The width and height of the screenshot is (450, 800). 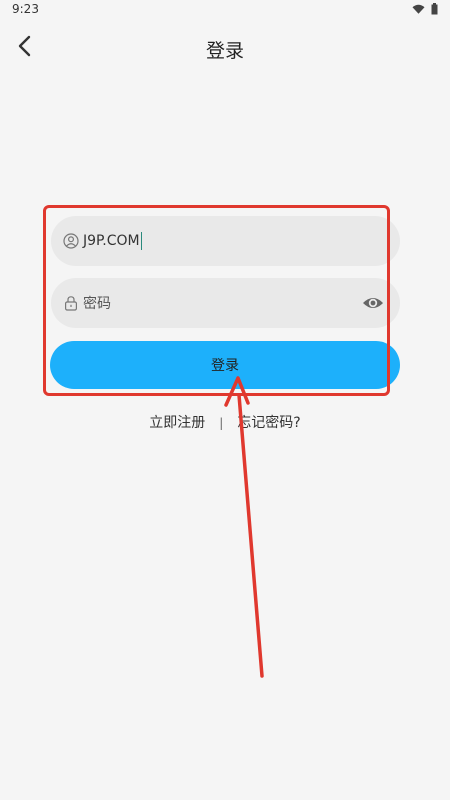 What do you see at coordinates (418, 9) in the screenshot?
I see `wifi-icon` at bounding box center [418, 9].